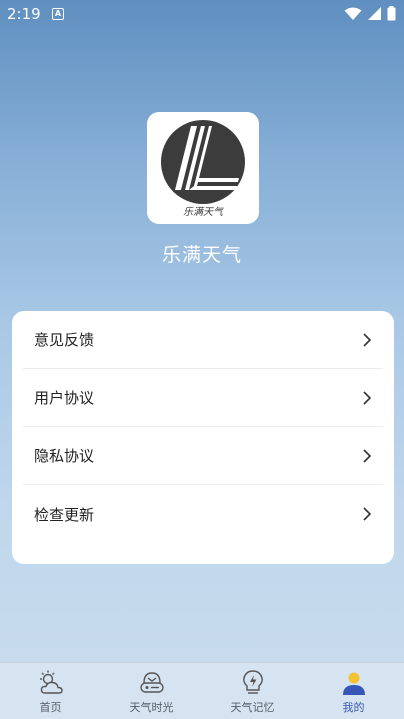 The width and height of the screenshot is (404, 719). I want to click on status-icons, so click(370, 13).